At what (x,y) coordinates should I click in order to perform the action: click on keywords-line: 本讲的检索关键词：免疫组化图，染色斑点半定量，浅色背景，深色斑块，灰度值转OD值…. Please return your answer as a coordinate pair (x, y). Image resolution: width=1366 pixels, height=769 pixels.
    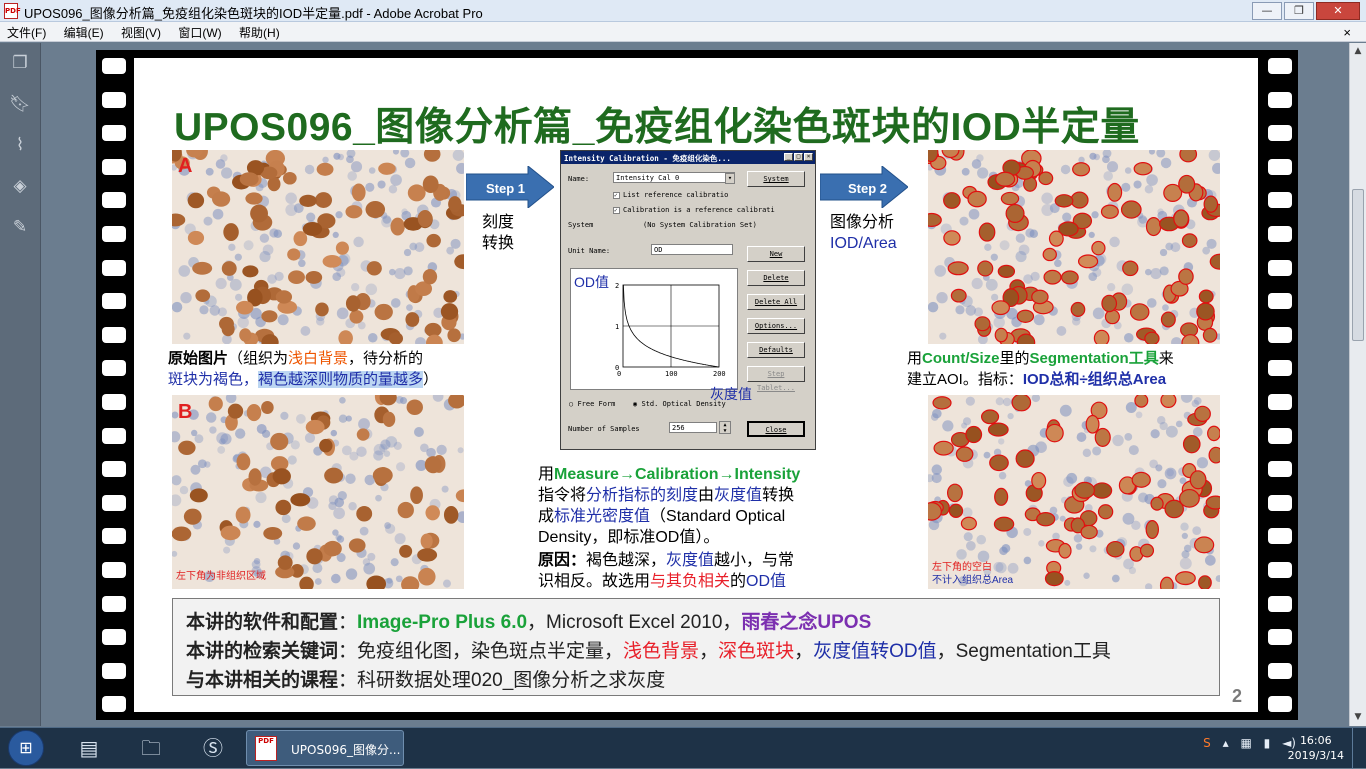
    Looking at the image, I should click on (648, 651).